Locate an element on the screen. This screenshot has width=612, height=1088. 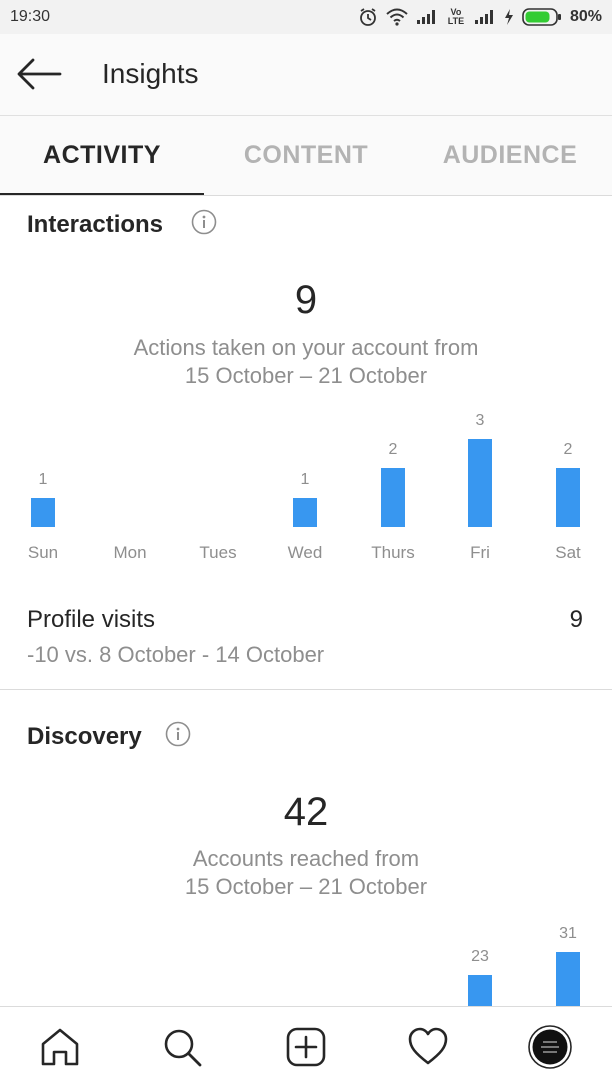
discovery-total: 42 is located at coordinates (306, 812).